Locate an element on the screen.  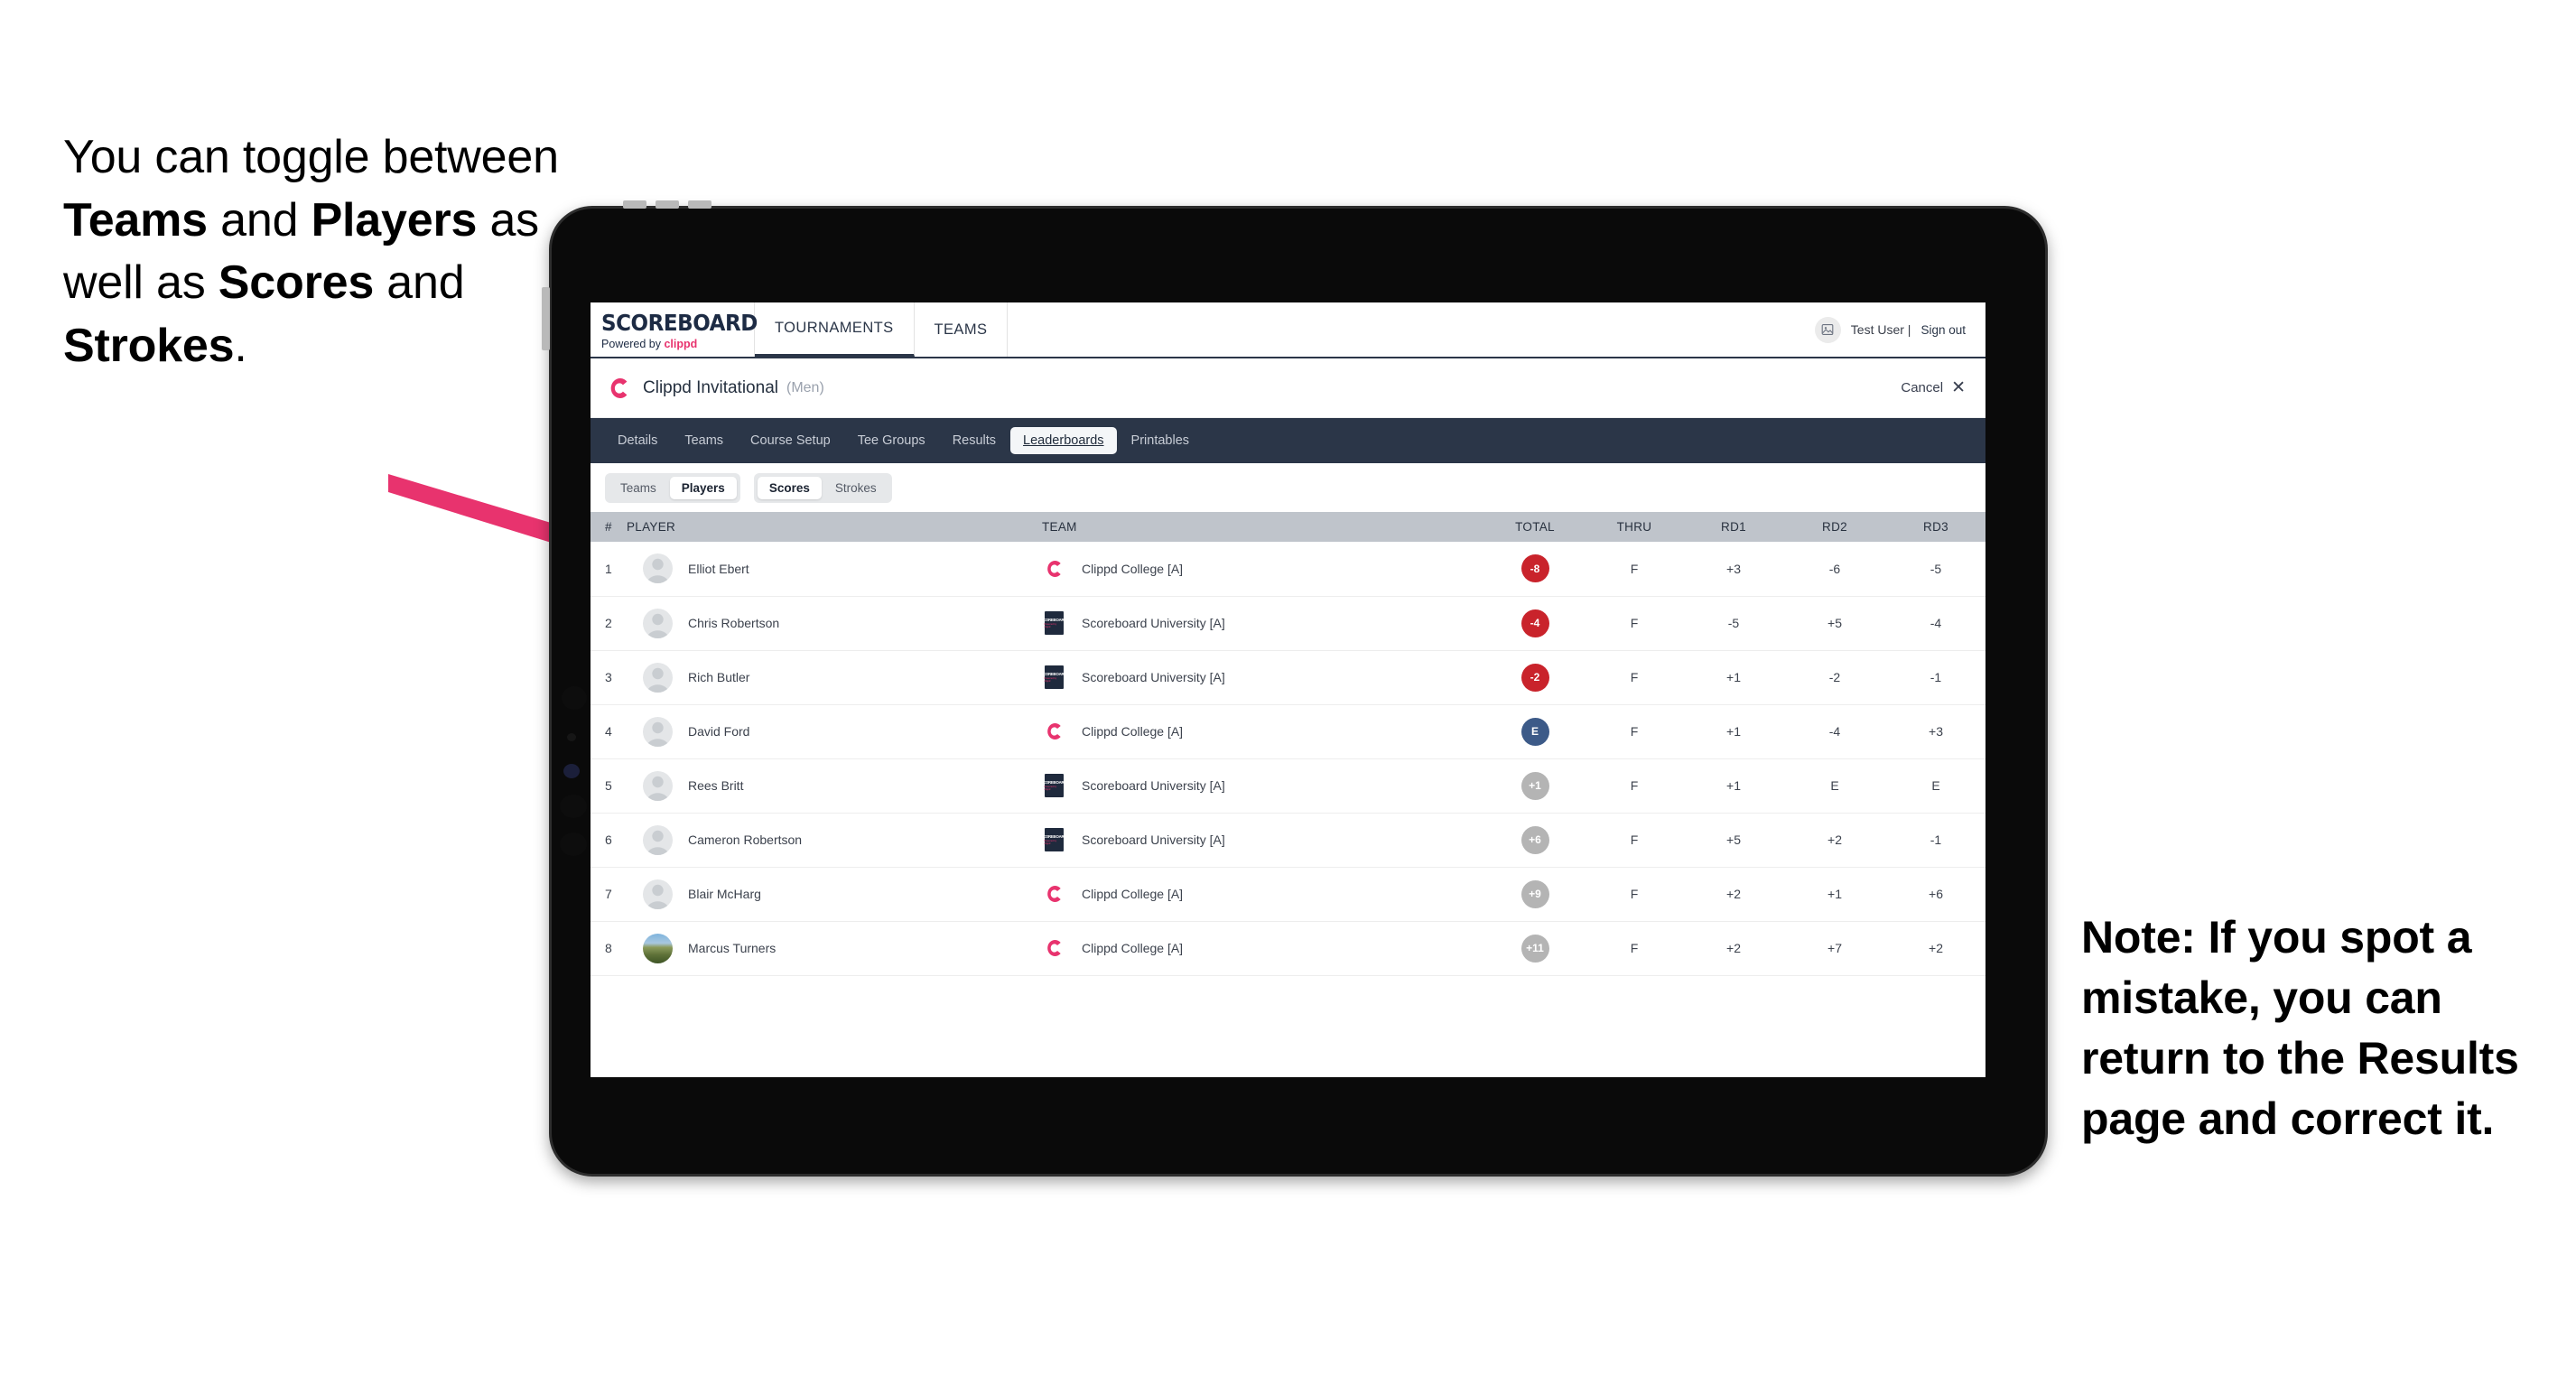
table-row: 1 Elliot Ebert Clippd College [A] -8 F +3 -6 -5 is located at coordinates (1288, 570).